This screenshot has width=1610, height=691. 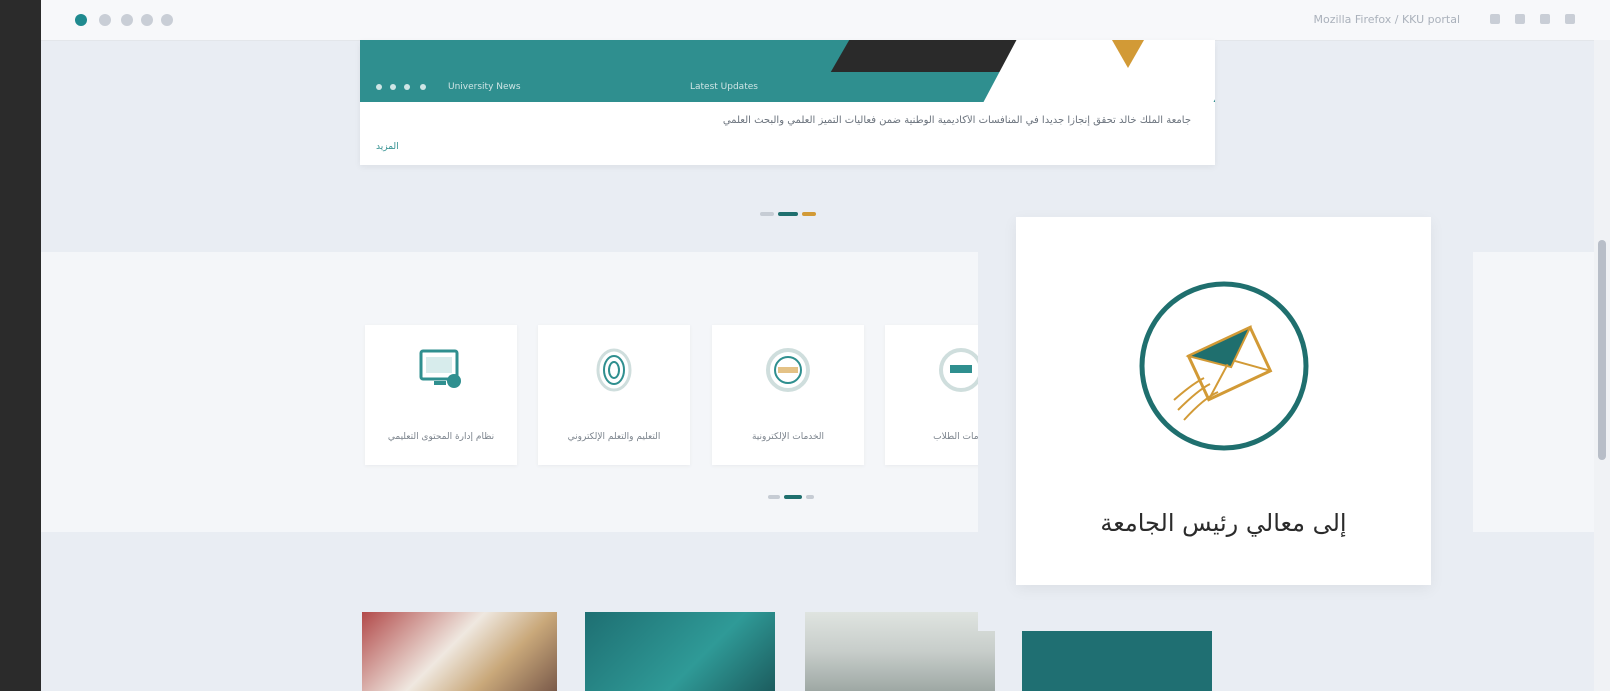 What do you see at coordinates (167, 20) in the screenshot?
I see `home-icon` at bounding box center [167, 20].